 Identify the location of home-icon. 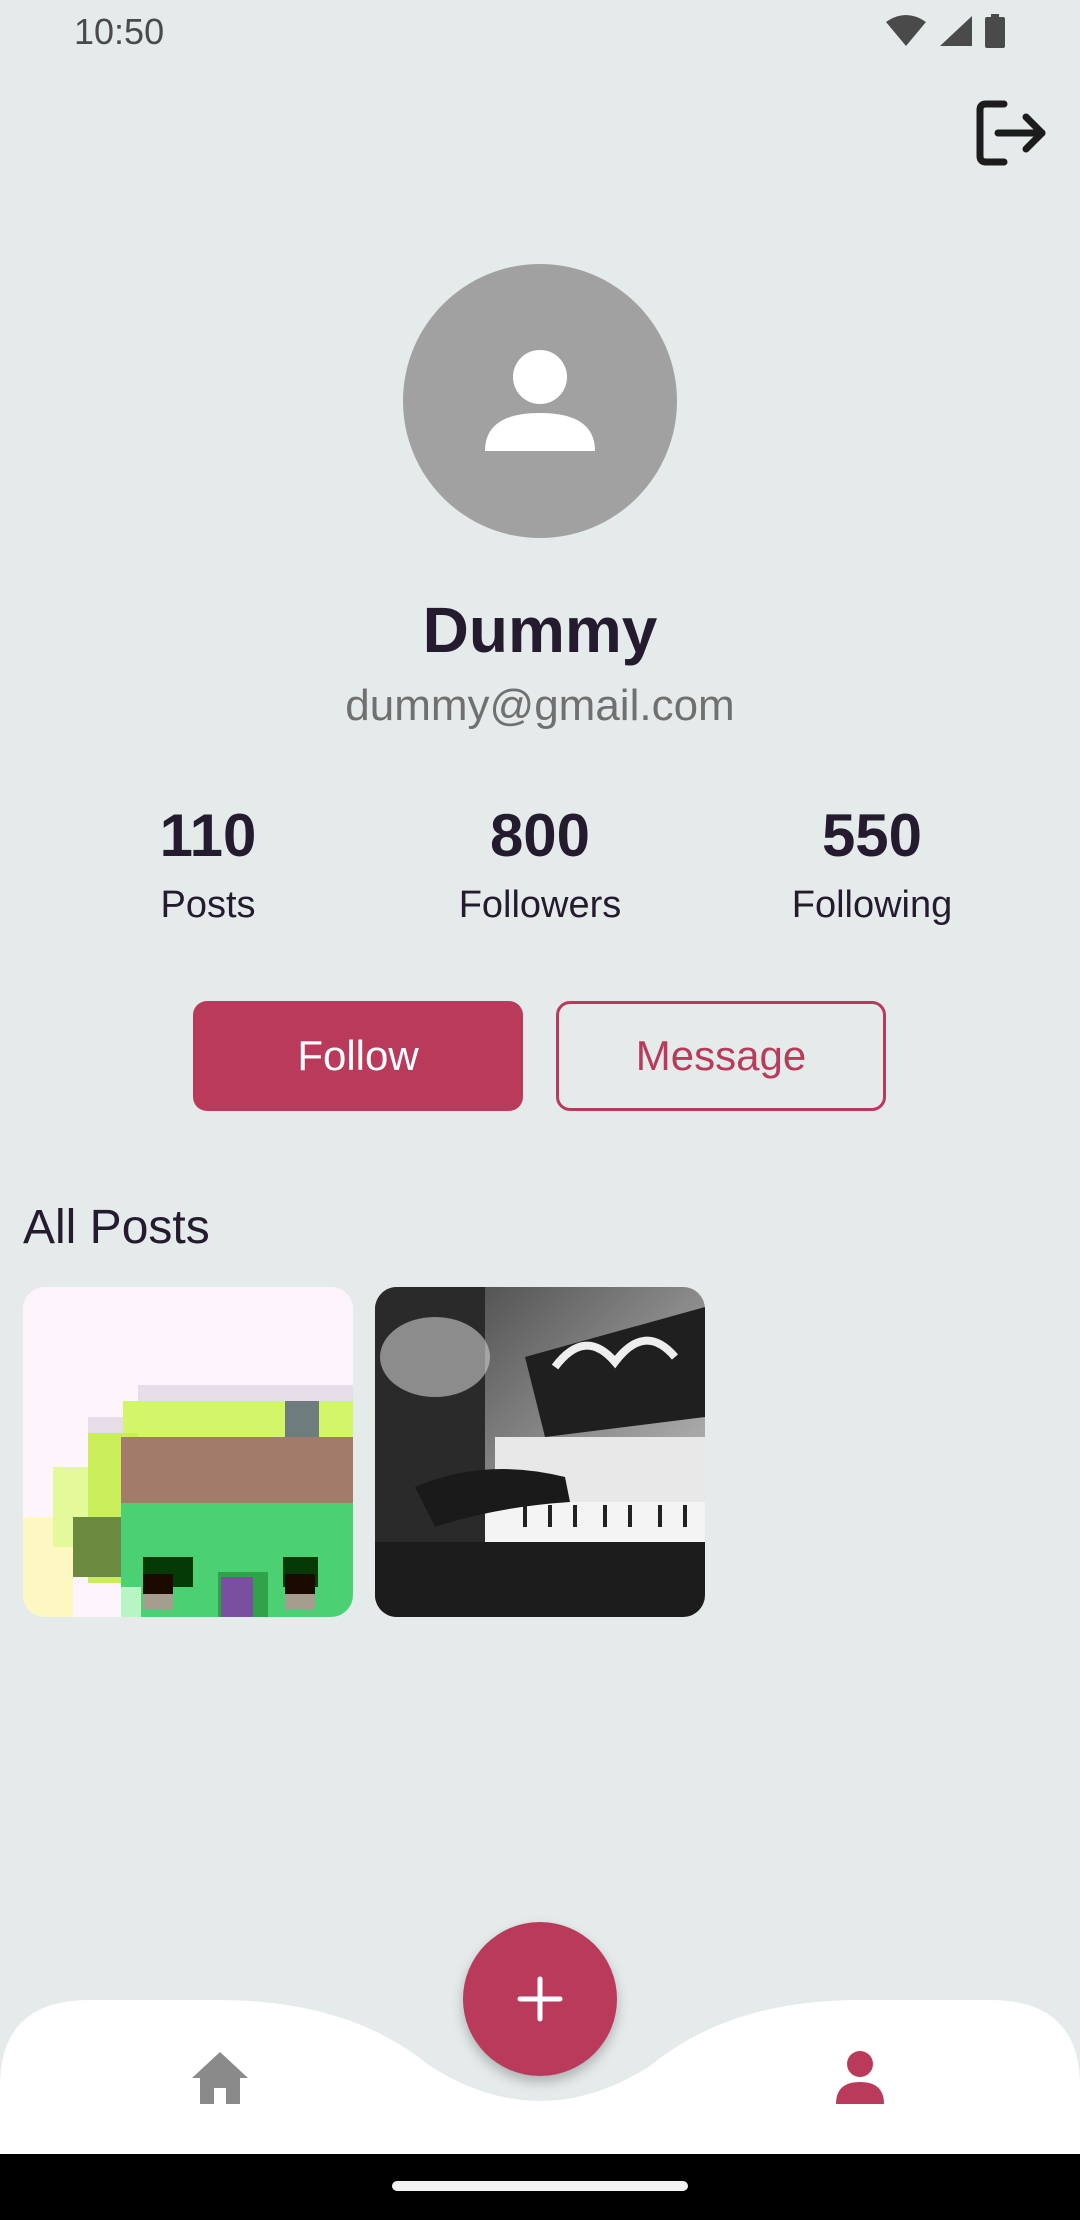
(220, 2078).